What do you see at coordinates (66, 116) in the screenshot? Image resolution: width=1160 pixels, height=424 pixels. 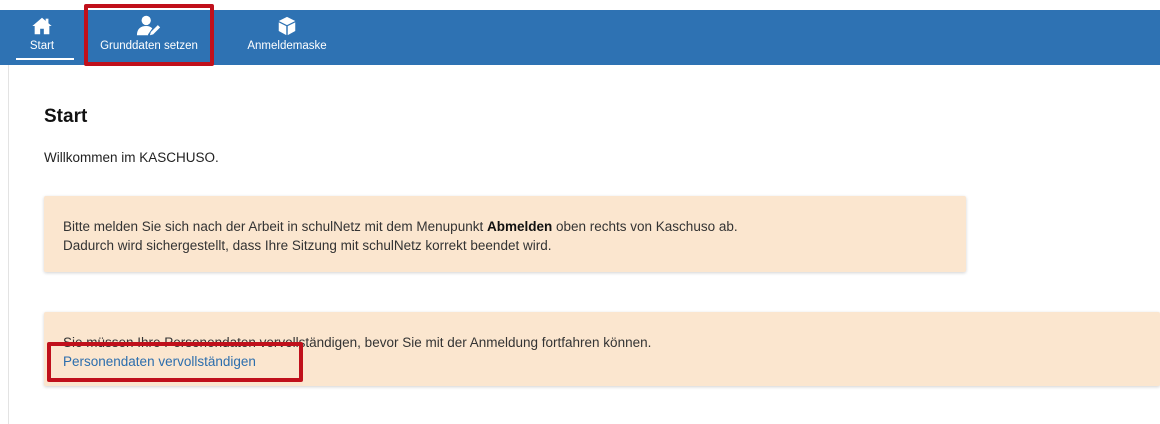 I see `page-title: Start` at bounding box center [66, 116].